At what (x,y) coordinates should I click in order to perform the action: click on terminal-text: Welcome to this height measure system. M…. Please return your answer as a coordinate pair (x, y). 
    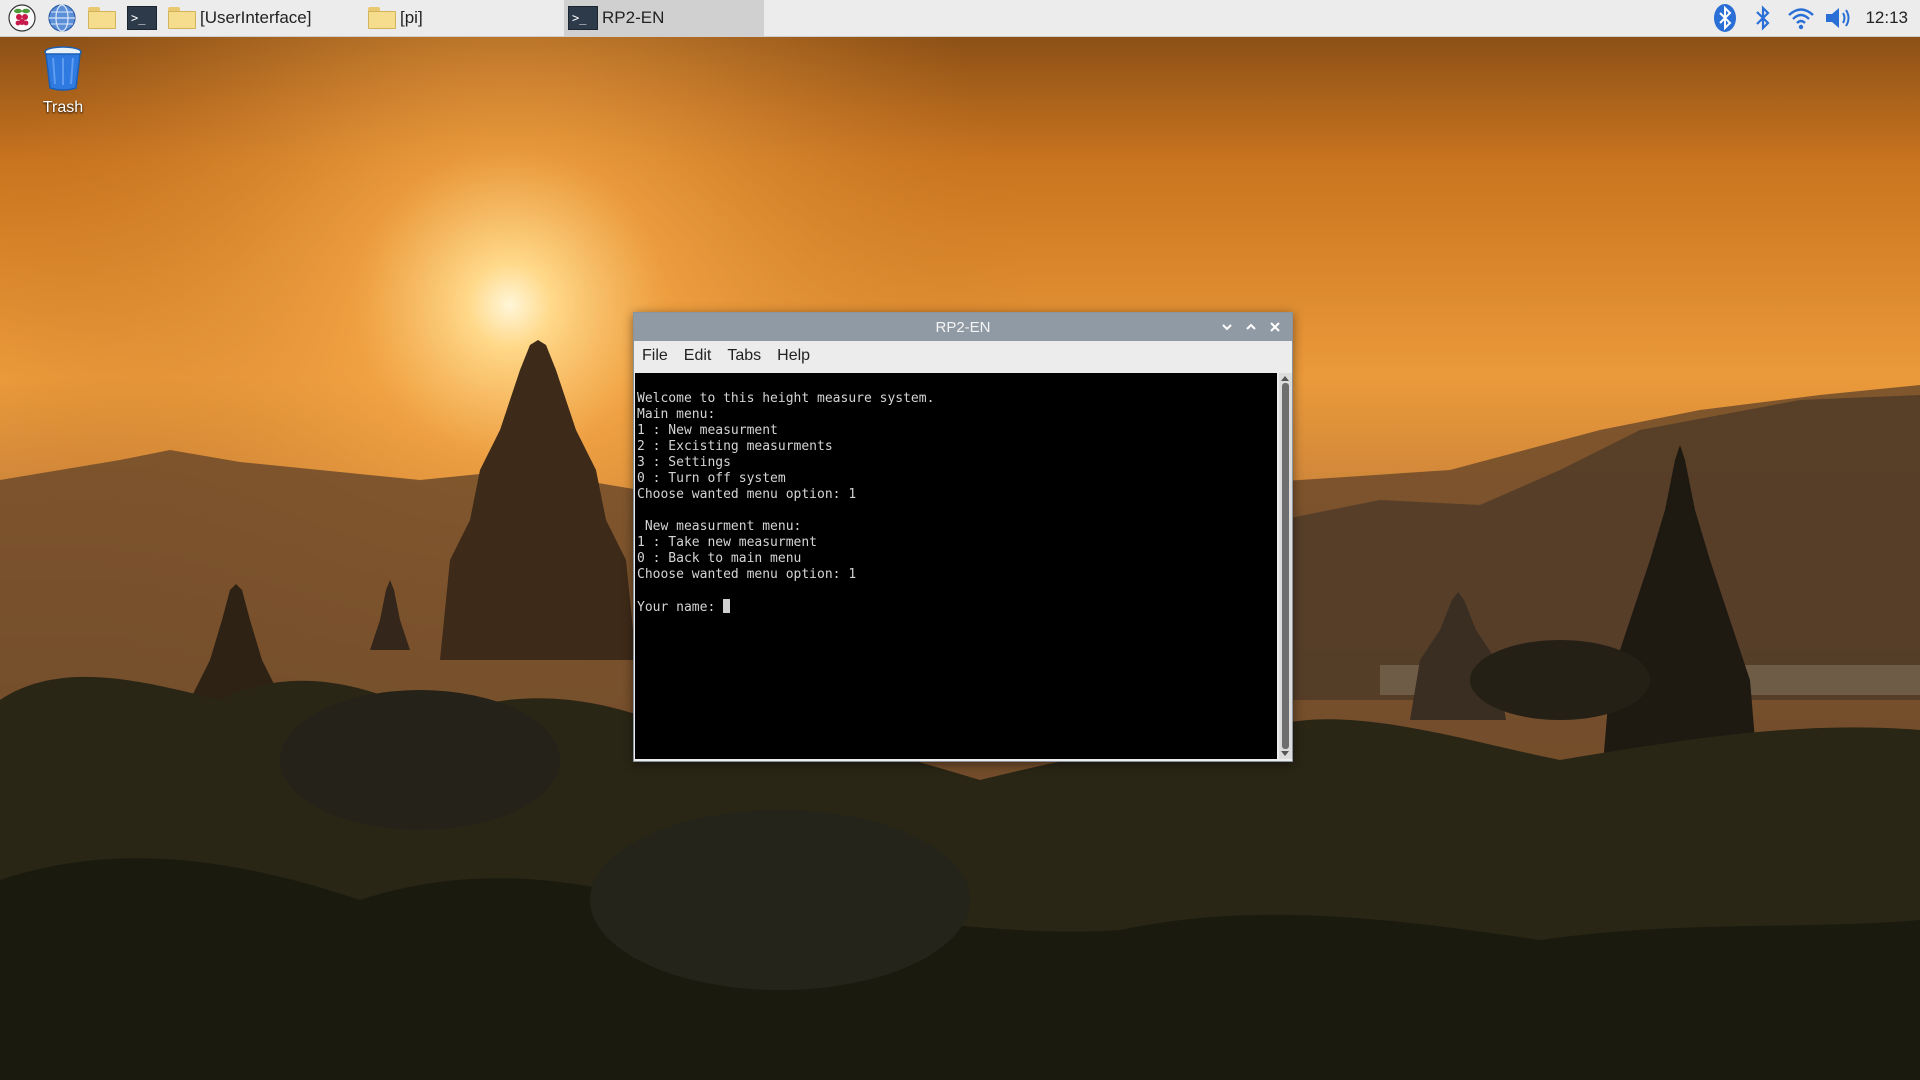
    Looking at the image, I should click on (956, 494).